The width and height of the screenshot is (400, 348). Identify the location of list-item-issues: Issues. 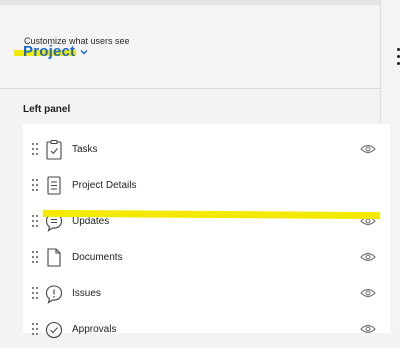
(206, 294).